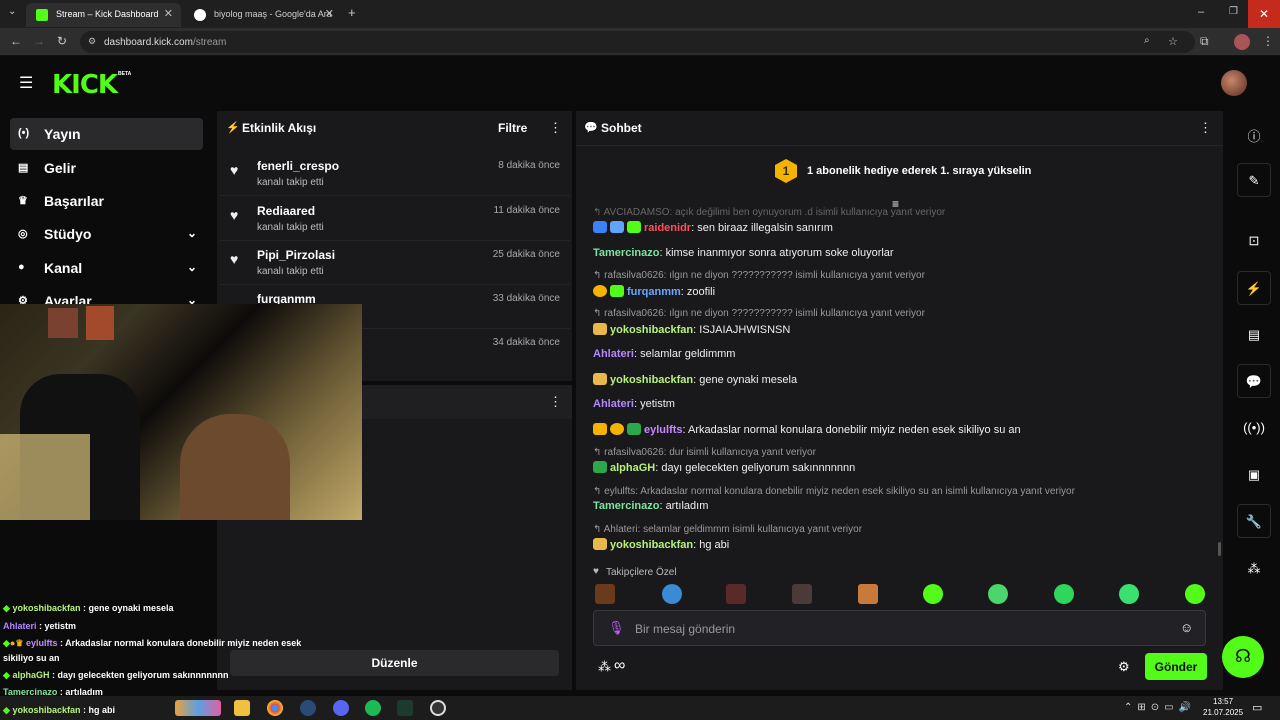 The height and width of the screenshot is (720, 1280). Describe the element at coordinates (1254, 428) in the screenshot. I see `broadcast-panel-icon: ((•))` at that location.